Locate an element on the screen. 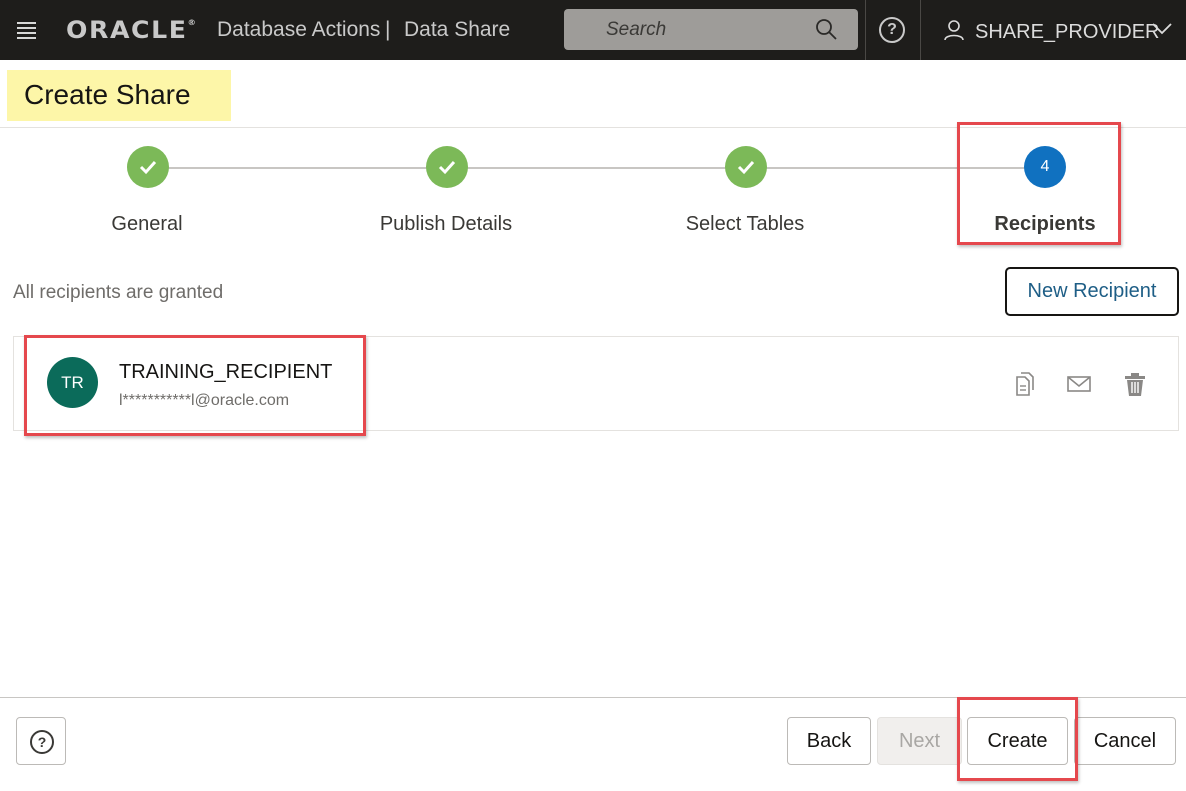 The width and height of the screenshot is (1186, 791). recipients-status-text: All recipients are granted is located at coordinates (118, 292).